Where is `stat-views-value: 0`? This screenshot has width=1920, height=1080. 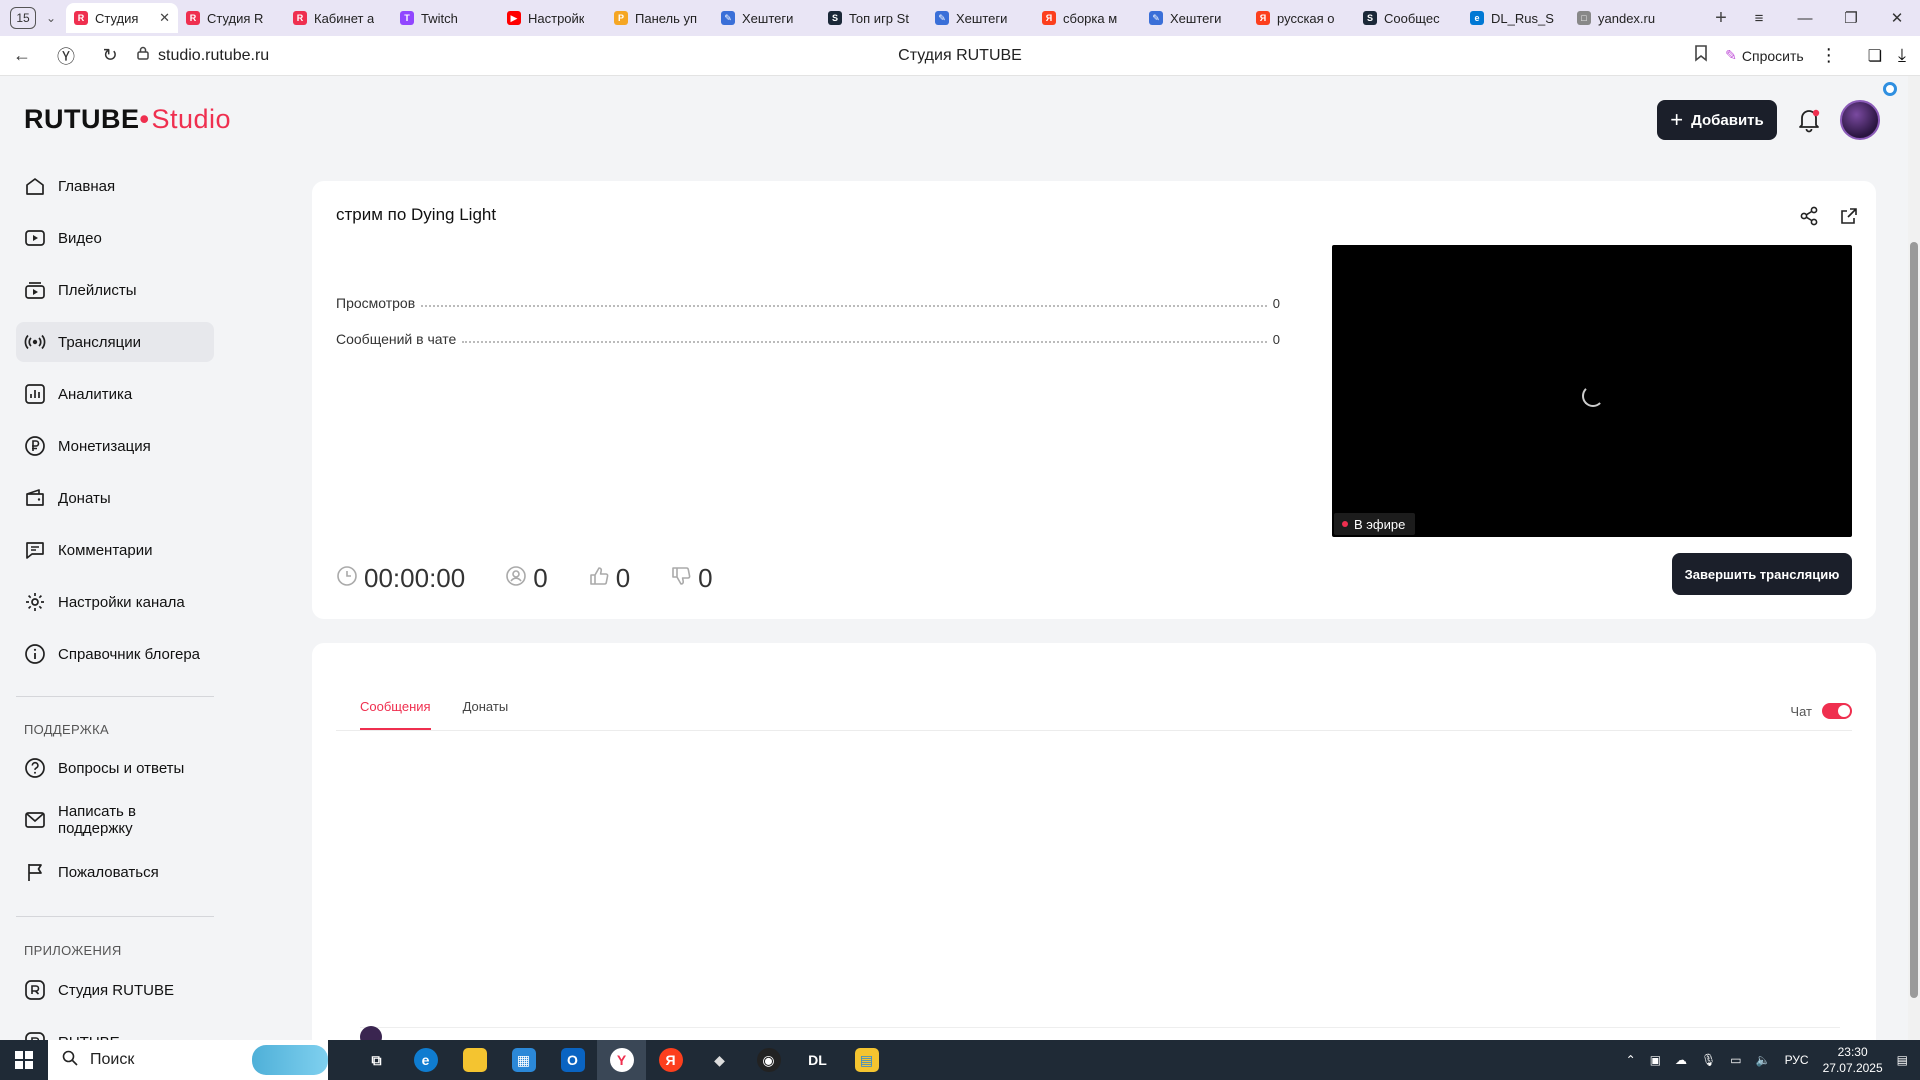 stat-views-value: 0 is located at coordinates (1276, 303).